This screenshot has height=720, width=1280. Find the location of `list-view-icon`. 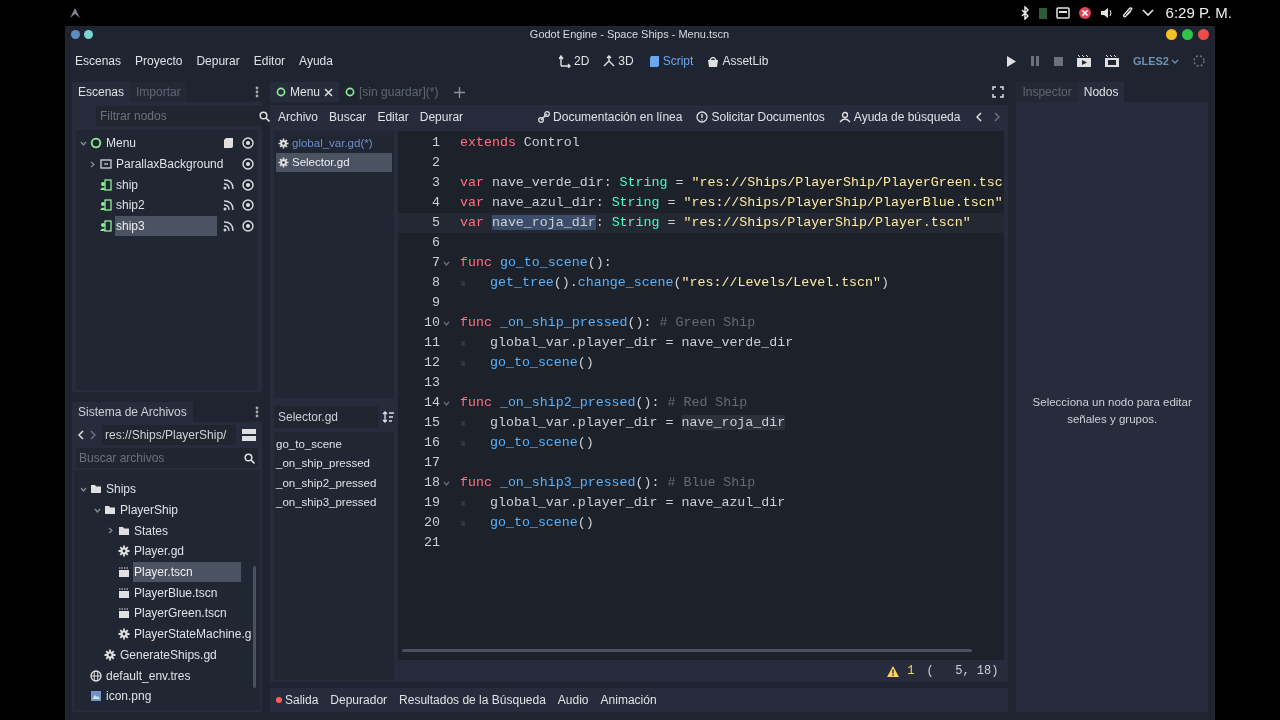

list-view-icon is located at coordinates (249, 435).